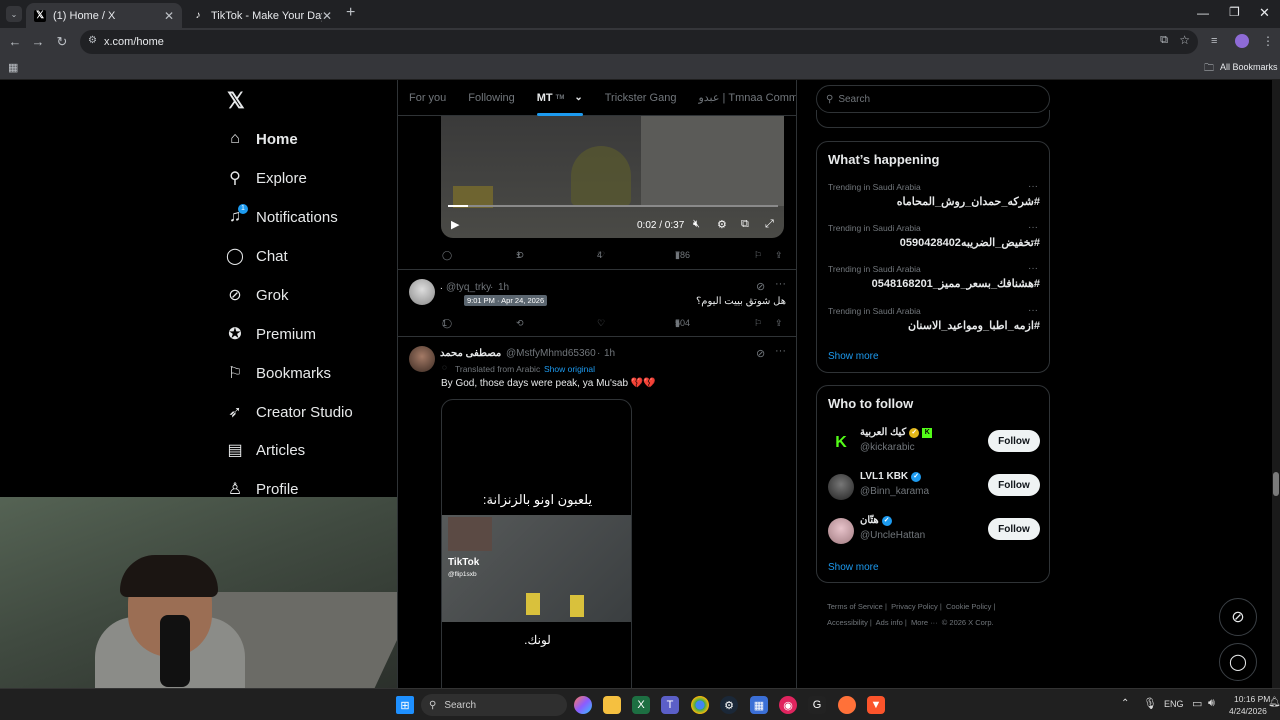 This screenshot has height=720, width=1280. I want to click on pip-icon: ⧉, so click(745, 224).